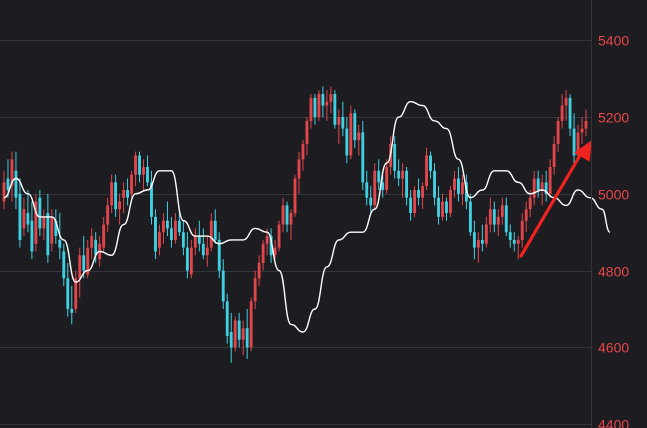 The image size is (647, 428). What do you see at coordinates (613, 118) in the screenshot?
I see `y-tick-label-5200: 5200` at bounding box center [613, 118].